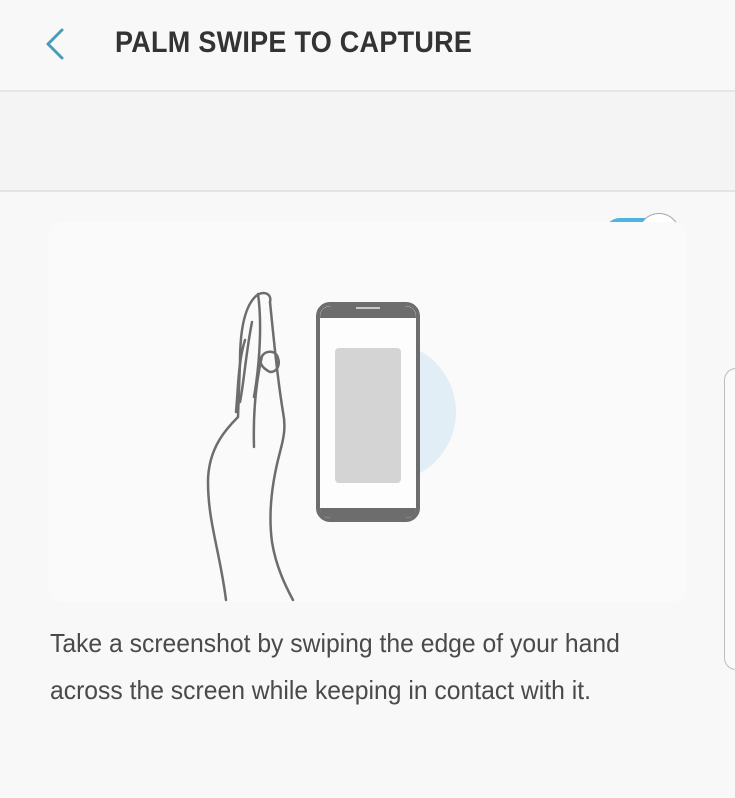 This screenshot has width=735, height=798. I want to click on edge-panel-handle, so click(729, 519).